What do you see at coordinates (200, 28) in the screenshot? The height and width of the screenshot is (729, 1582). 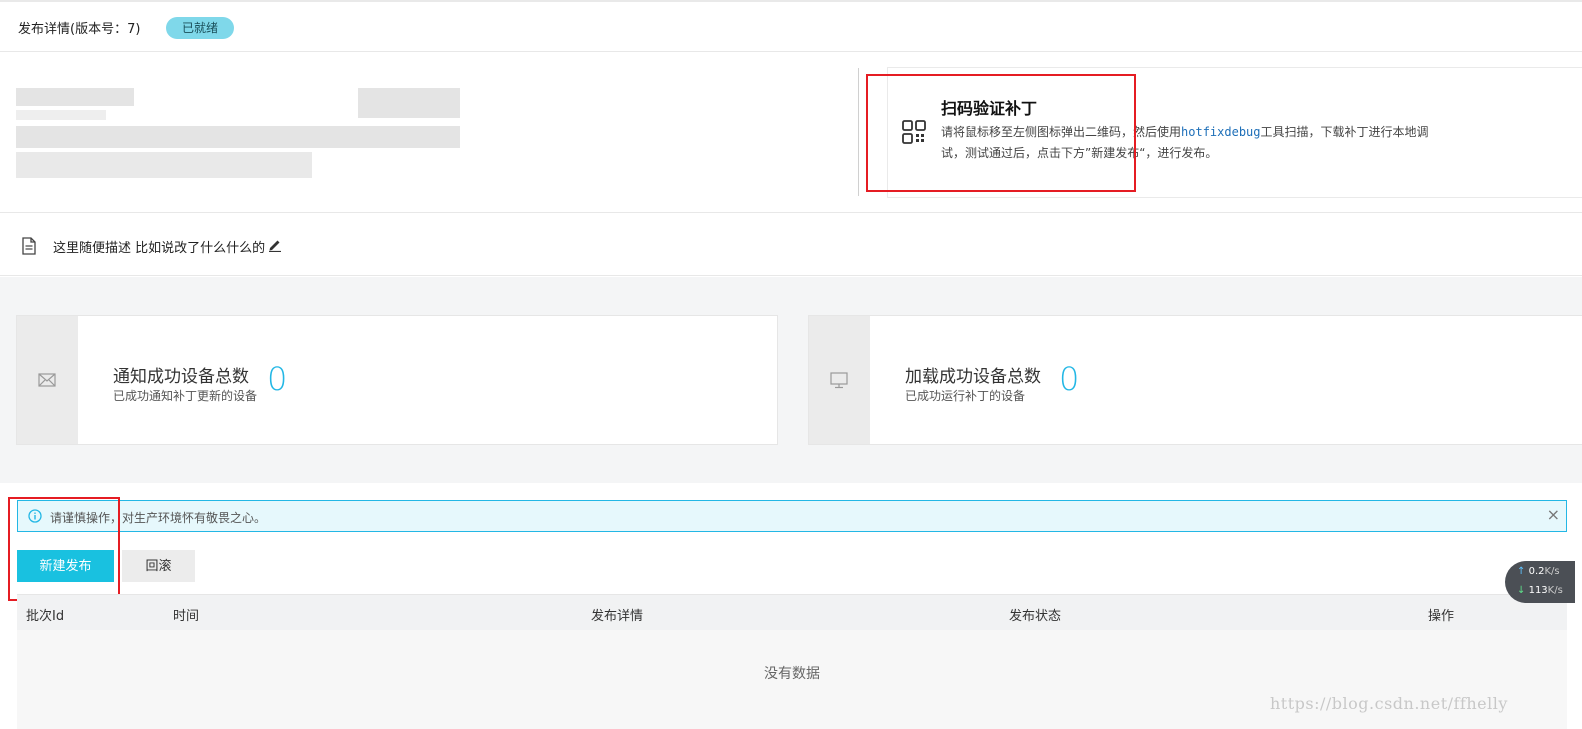 I see `status-badge: 已就绪` at bounding box center [200, 28].